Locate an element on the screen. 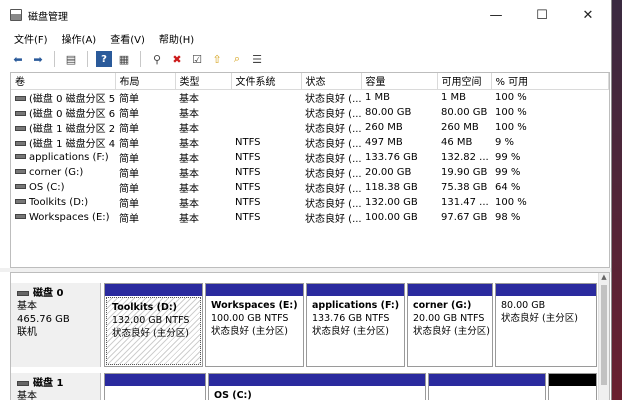 This screenshot has width=622, height=400. volume-filesystem is located at coordinates (266, 112).